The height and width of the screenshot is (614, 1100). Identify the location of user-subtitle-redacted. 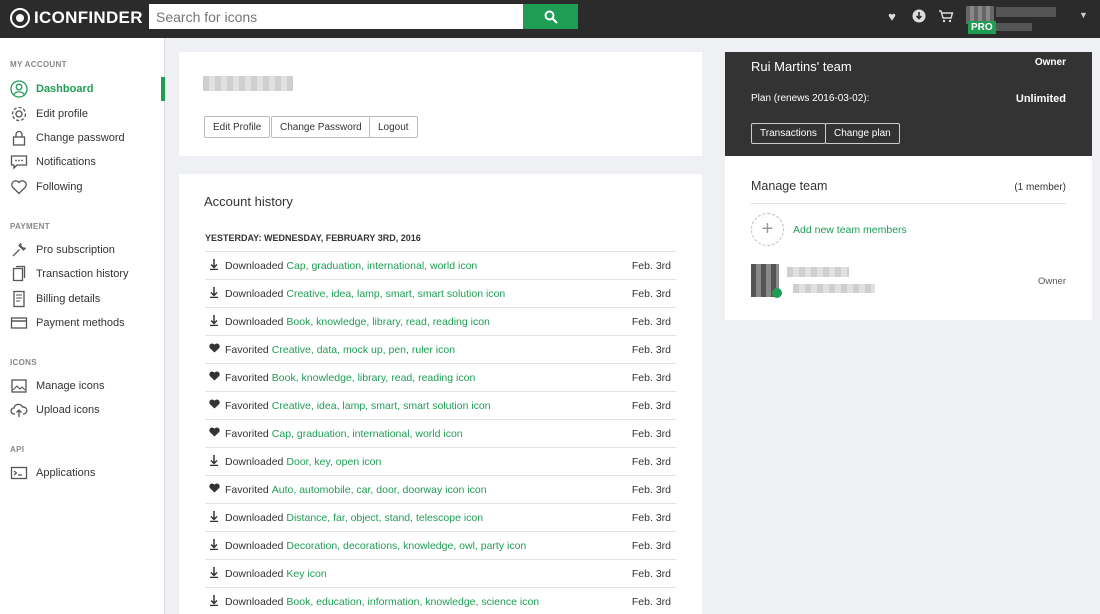
(1014, 27).